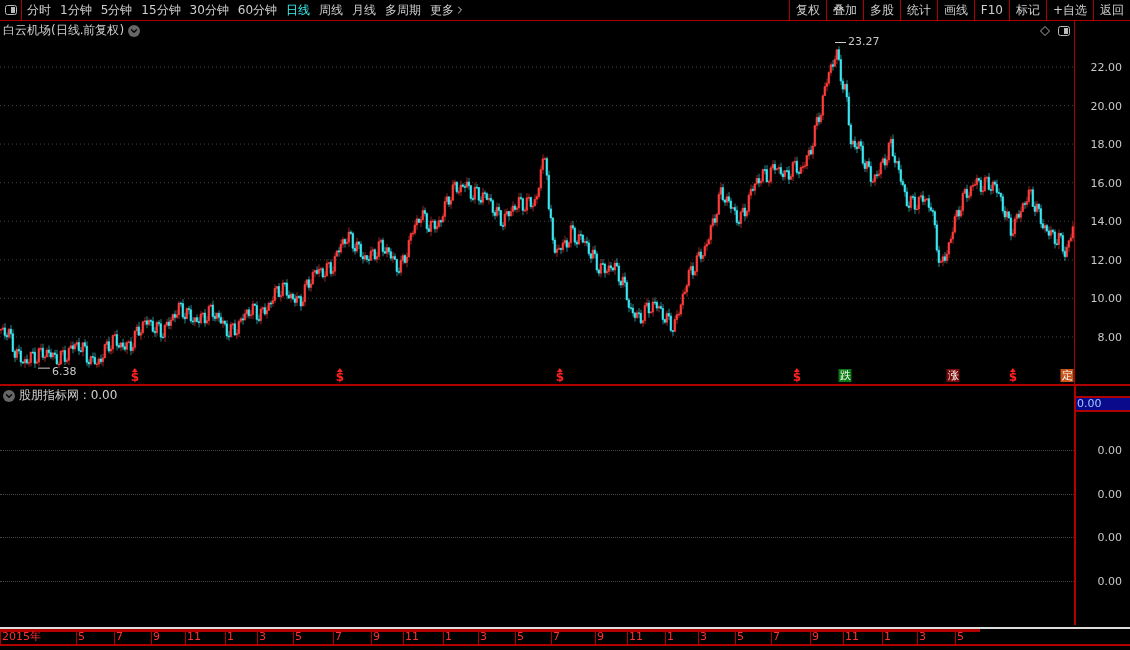 The height and width of the screenshot is (650, 1130). Describe the element at coordinates (39, 10) in the screenshot. I see `period-tab: 分时` at that location.